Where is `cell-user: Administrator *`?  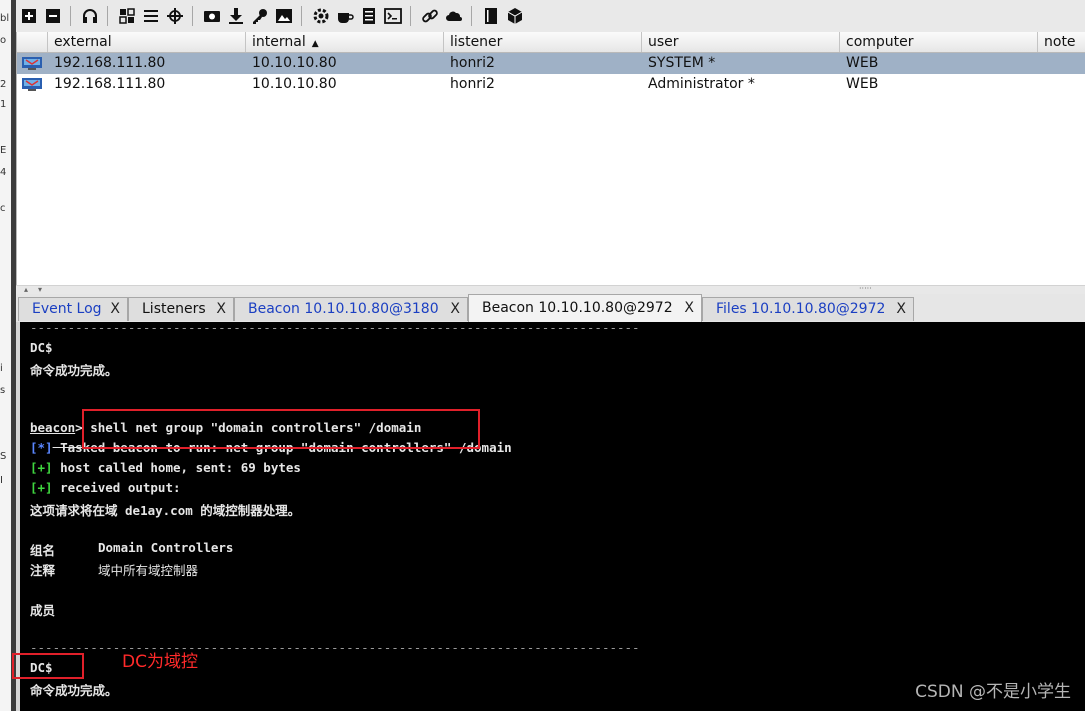
cell-user: Administrator * is located at coordinates (701, 84).